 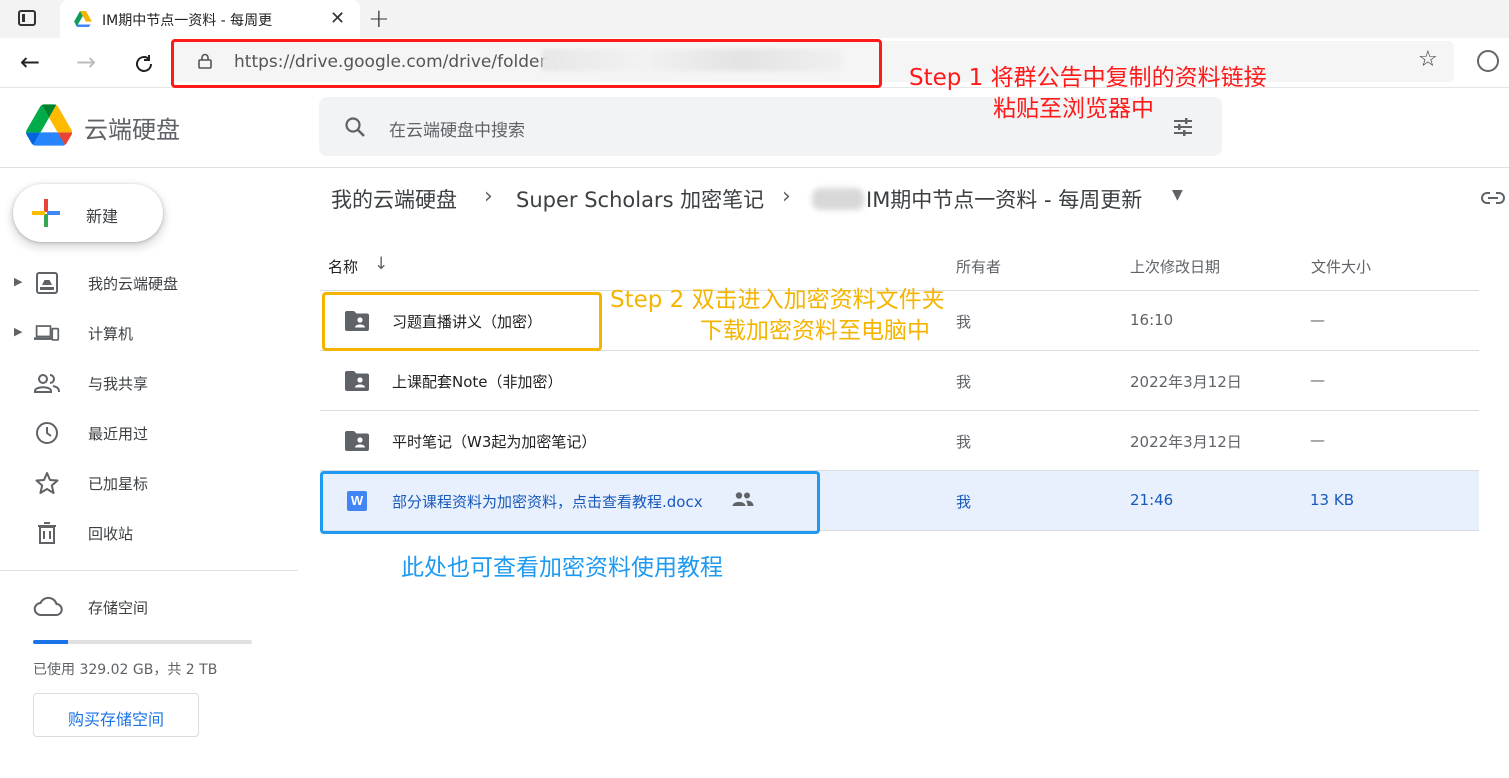 I want to click on star-icon, so click(x=47, y=483).